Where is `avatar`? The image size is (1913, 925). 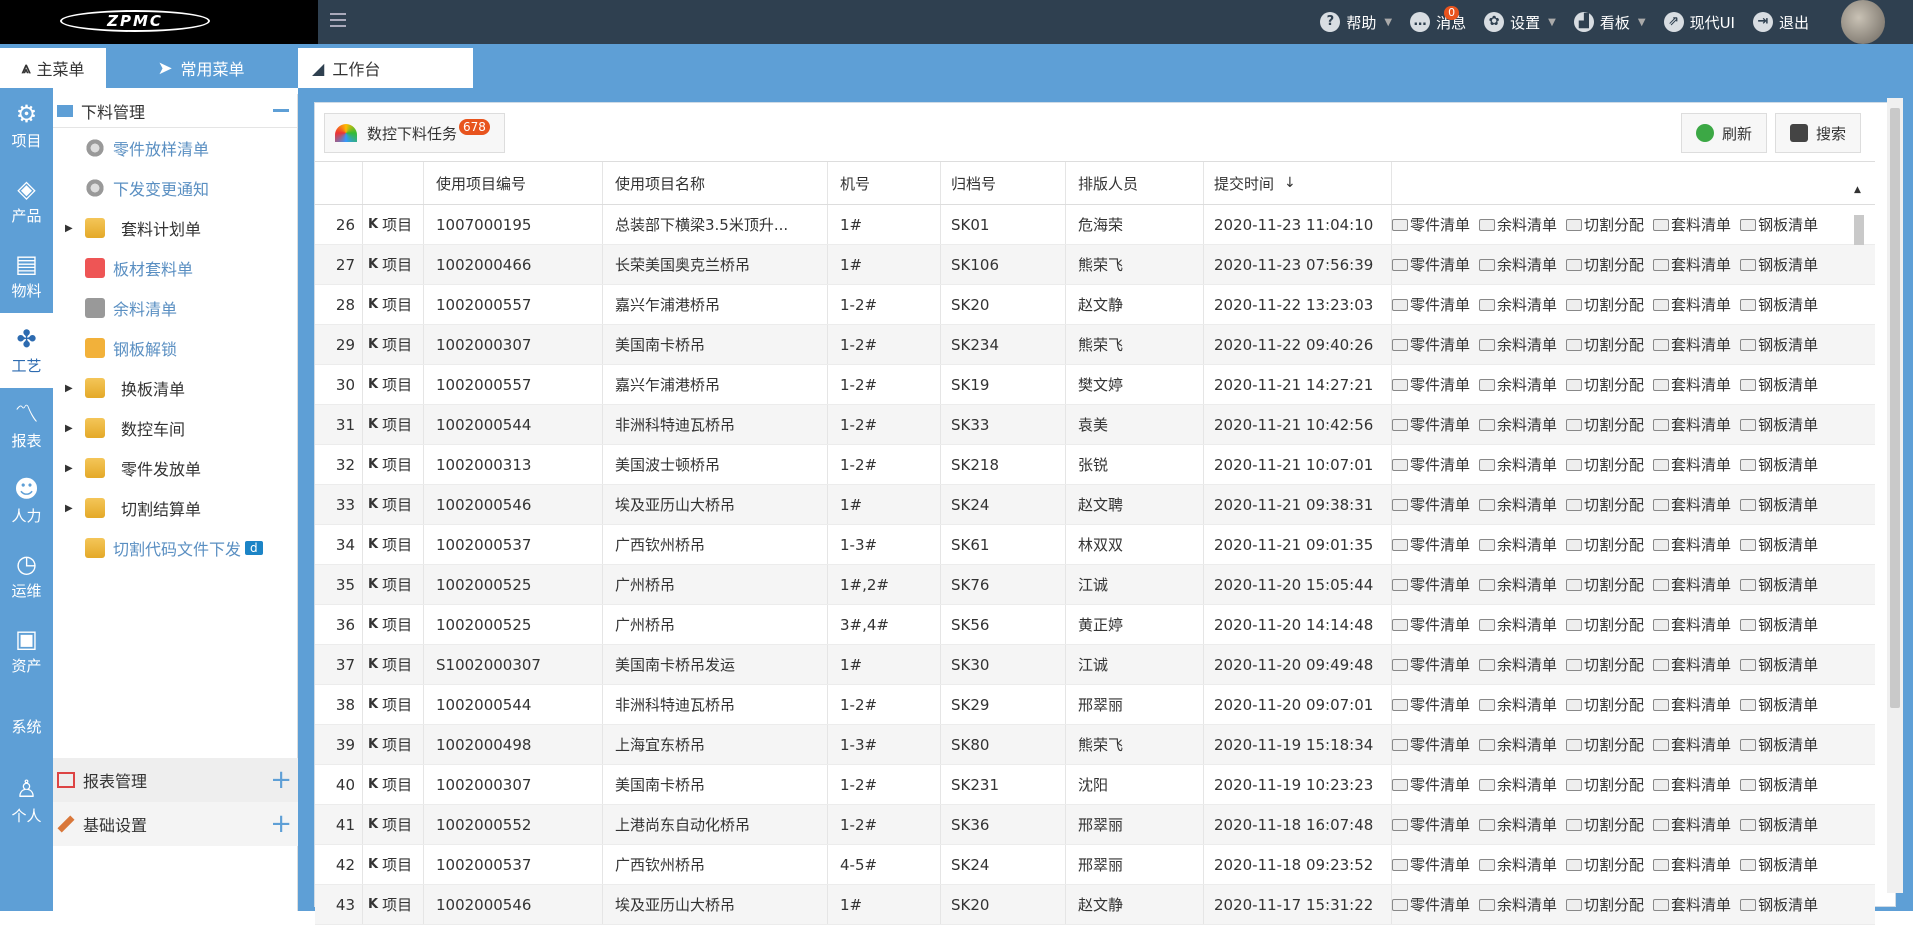 avatar is located at coordinates (1863, 22).